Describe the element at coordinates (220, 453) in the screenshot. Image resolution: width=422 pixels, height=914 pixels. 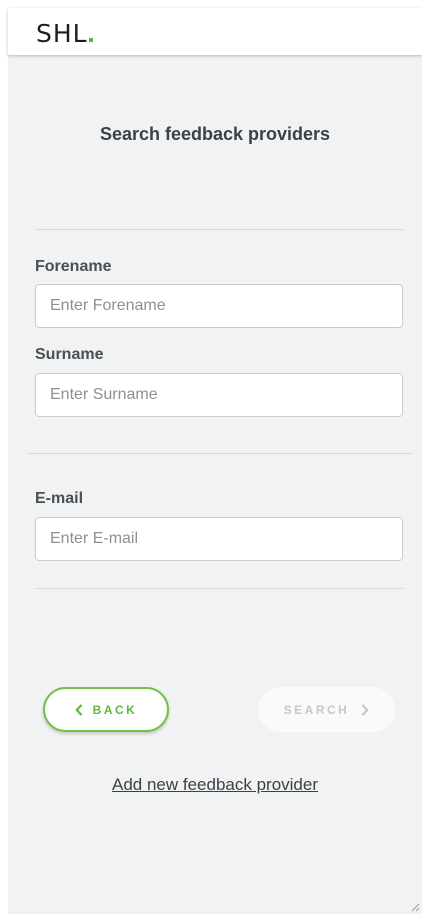
I see `divider-middle` at that location.